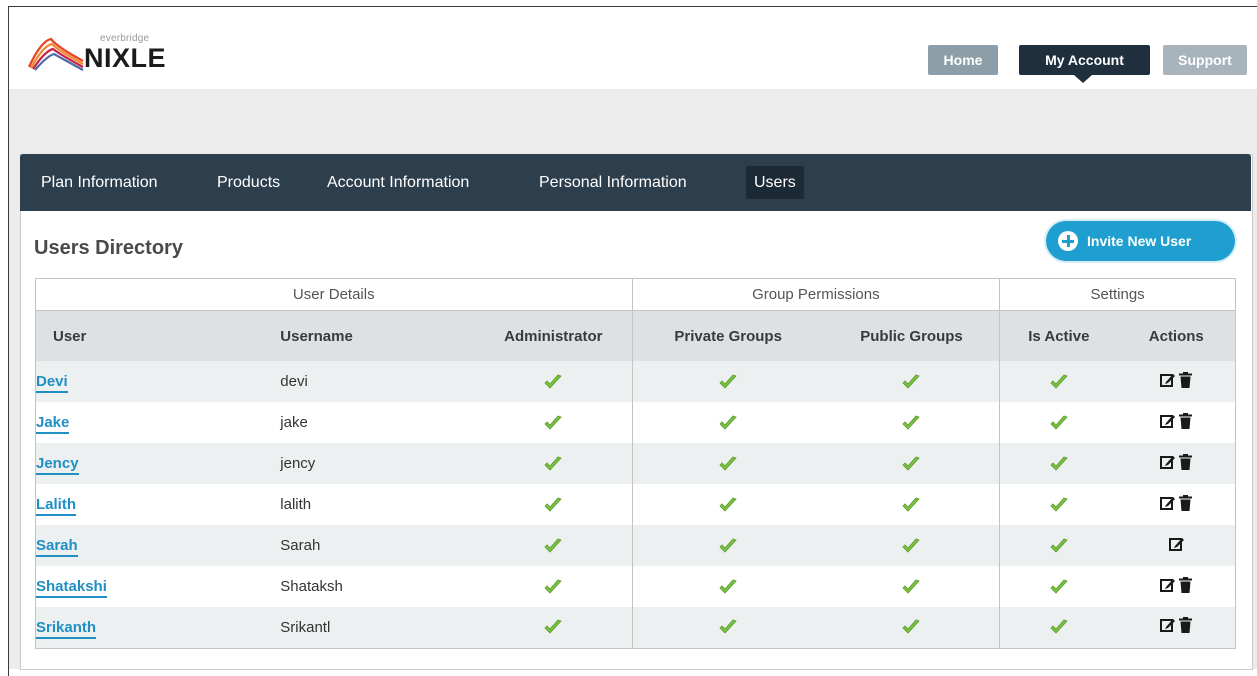 The image size is (1257, 676). Describe the element at coordinates (1117, 294) in the screenshot. I see `group-header-settings: Settings` at that location.